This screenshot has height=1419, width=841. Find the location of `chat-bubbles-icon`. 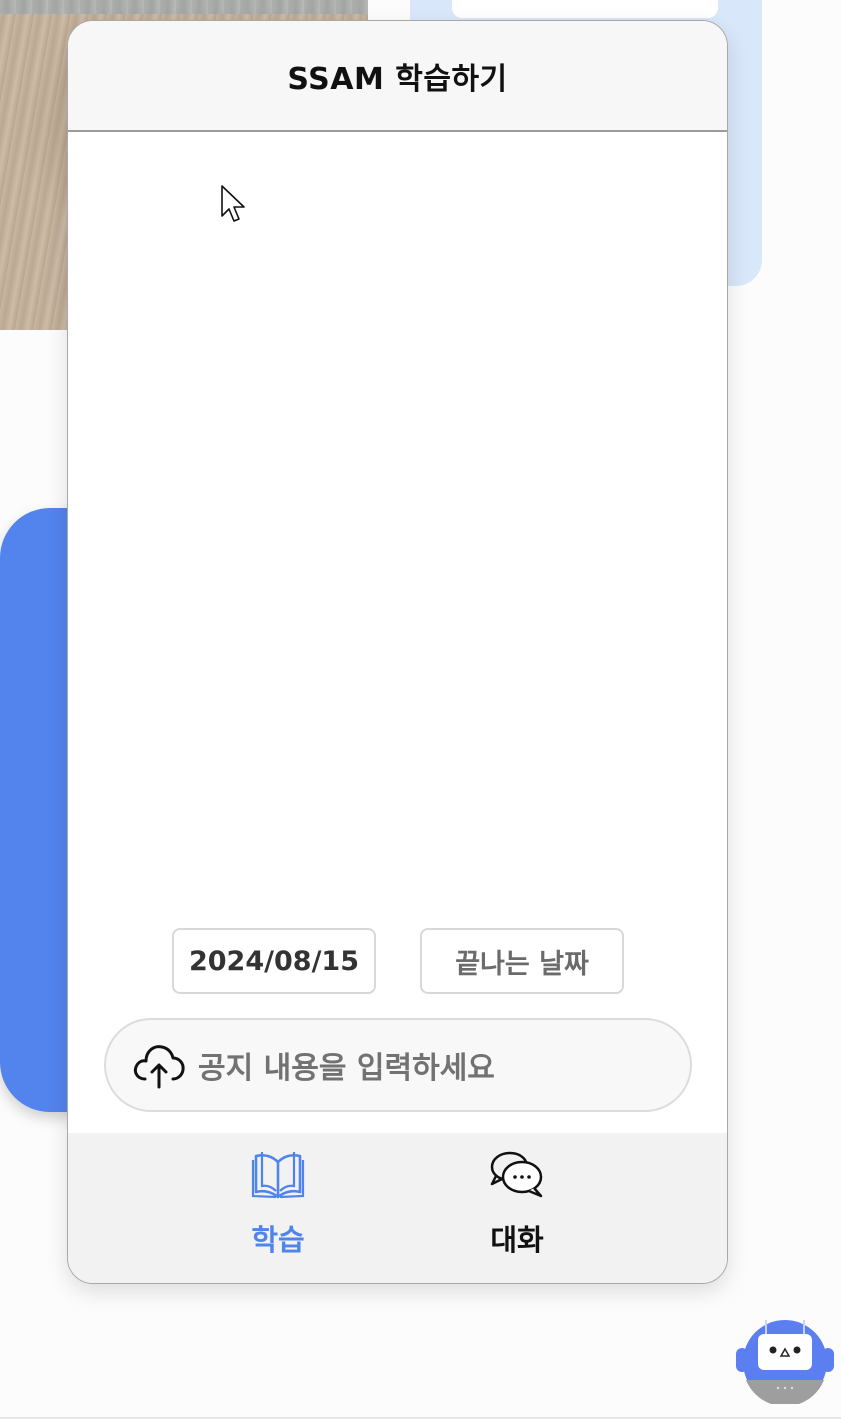

chat-bubbles-icon is located at coordinates (517, 1175).